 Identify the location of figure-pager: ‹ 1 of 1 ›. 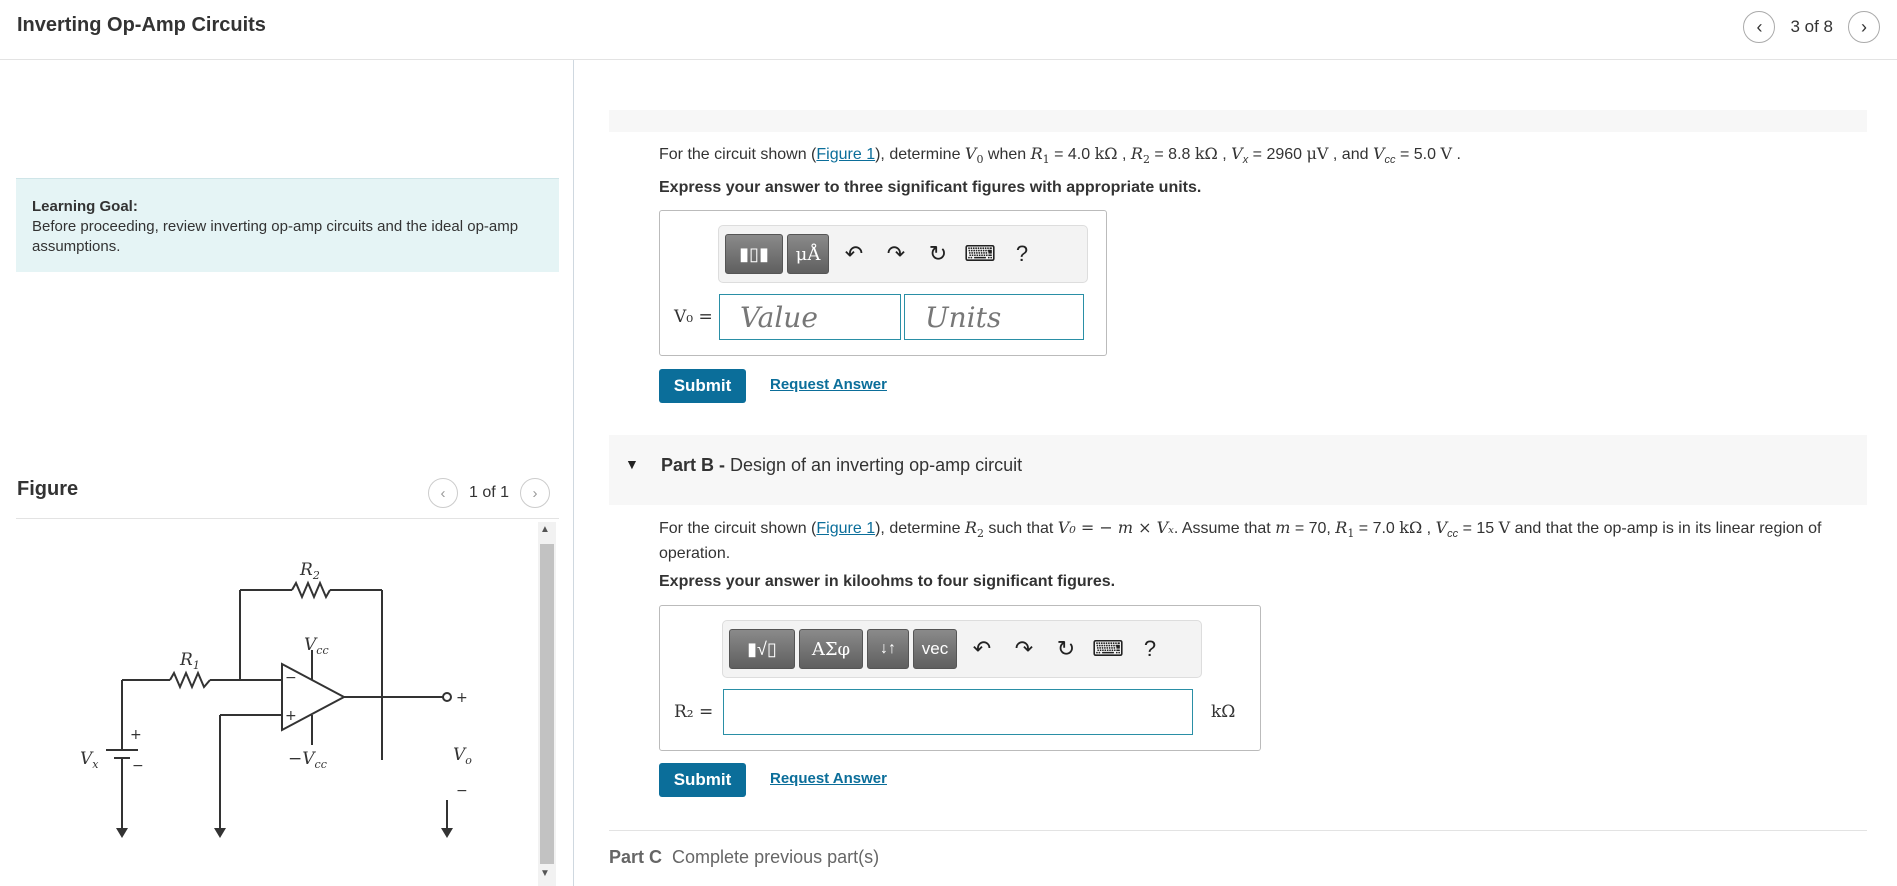
(489, 493).